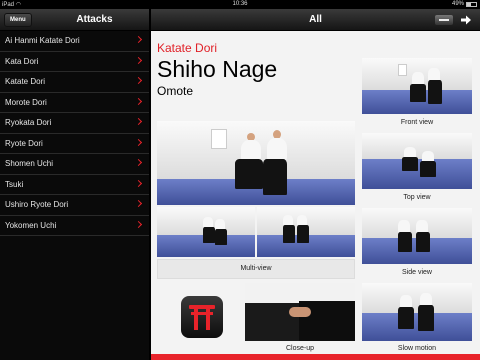 Image resolution: width=480 pixels, height=360 pixels. What do you see at coordinates (466, 20) in the screenshot?
I see `arrow-right-icon` at bounding box center [466, 20].